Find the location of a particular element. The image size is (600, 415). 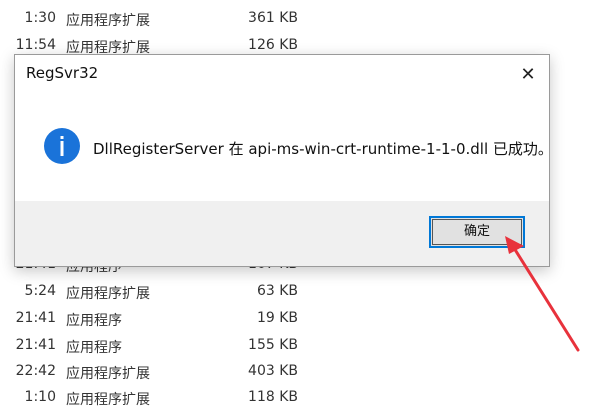

file-time: 1:10 is located at coordinates (40, 397).